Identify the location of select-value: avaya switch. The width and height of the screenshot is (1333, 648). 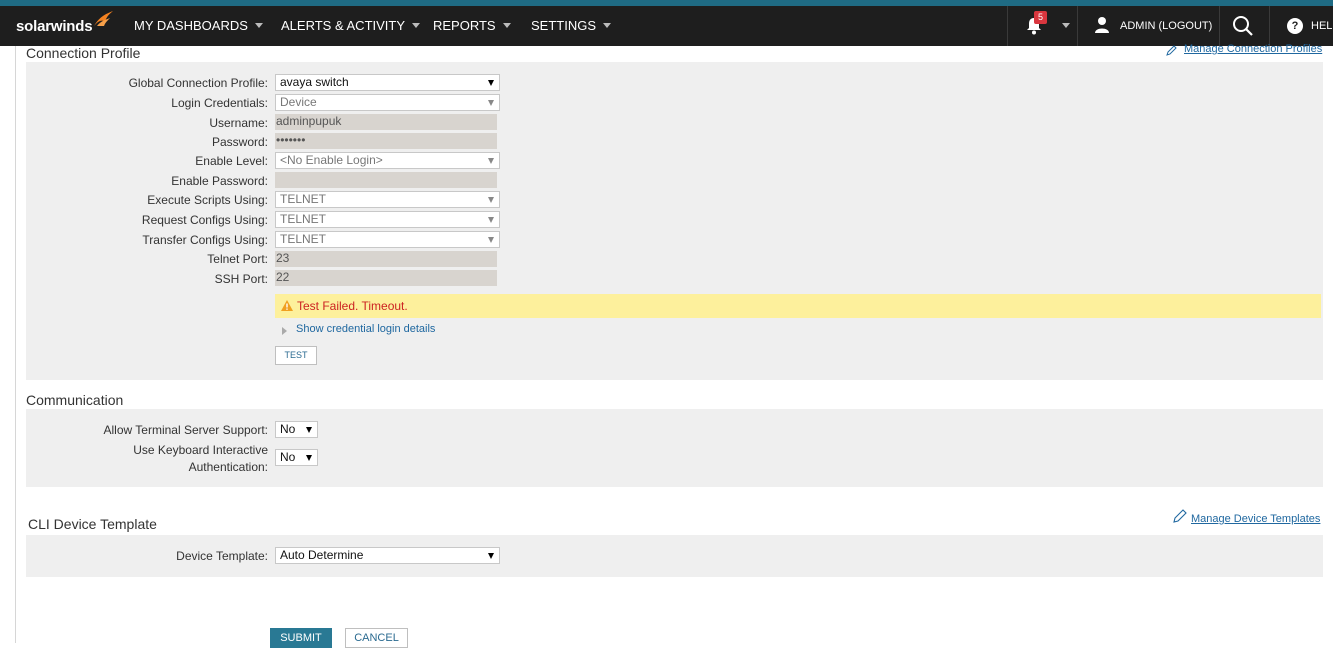
(314, 82).